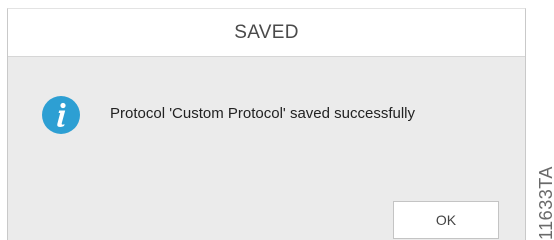  I want to click on info-icon, so click(61, 115).